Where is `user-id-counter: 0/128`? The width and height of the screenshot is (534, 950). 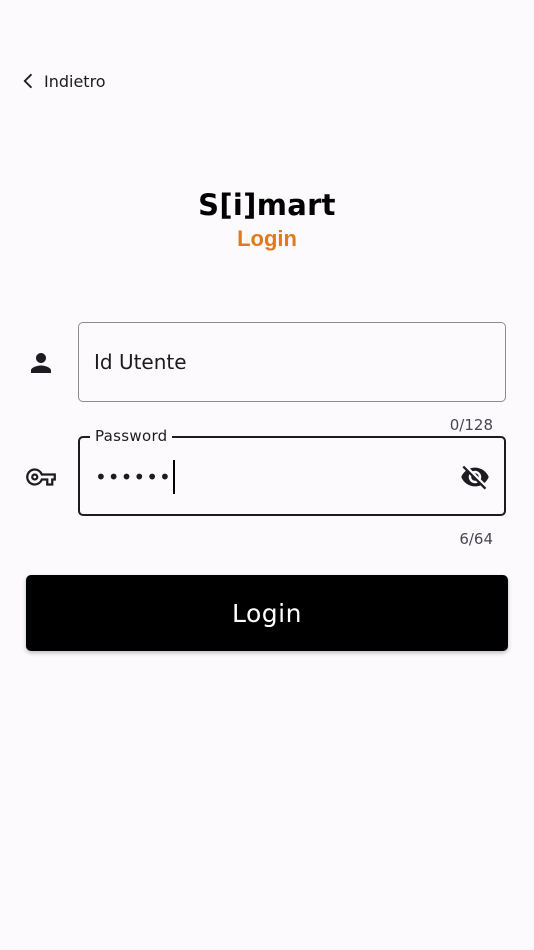
user-id-counter: 0/128 is located at coordinates (471, 425).